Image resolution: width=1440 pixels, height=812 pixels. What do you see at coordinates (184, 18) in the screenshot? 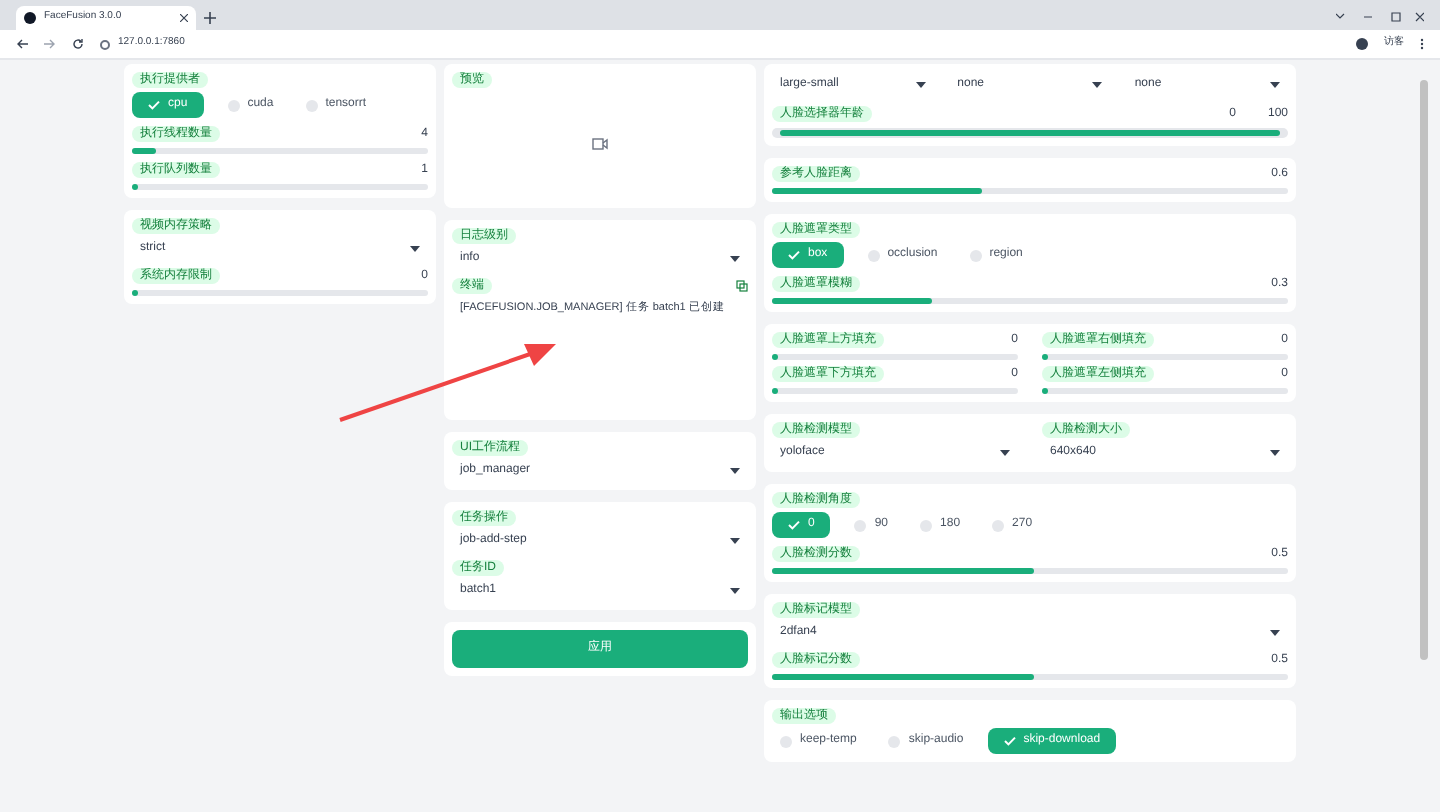
I see `close-icon` at bounding box center [184, 18].